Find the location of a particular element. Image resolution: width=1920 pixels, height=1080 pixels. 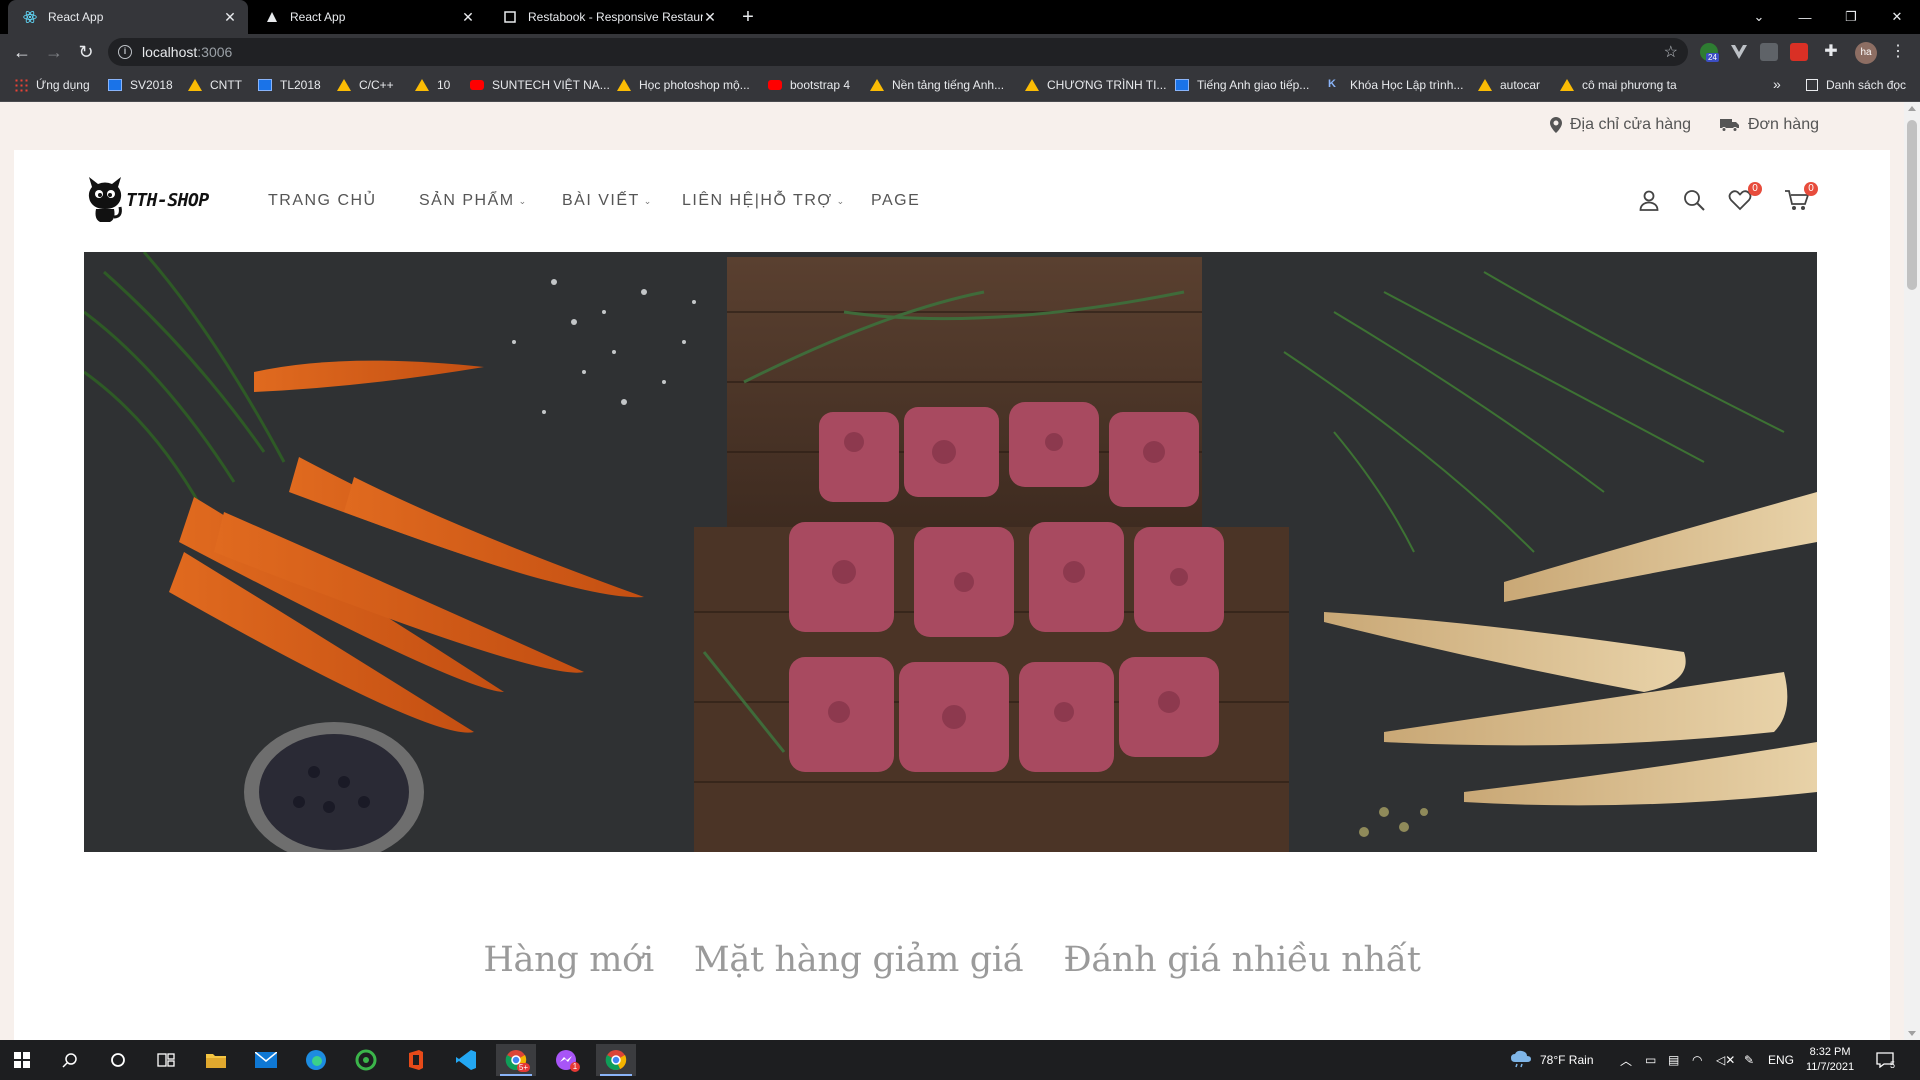

puzzle-extensions-icon: ✚ is located at coordinates (1831, 52).